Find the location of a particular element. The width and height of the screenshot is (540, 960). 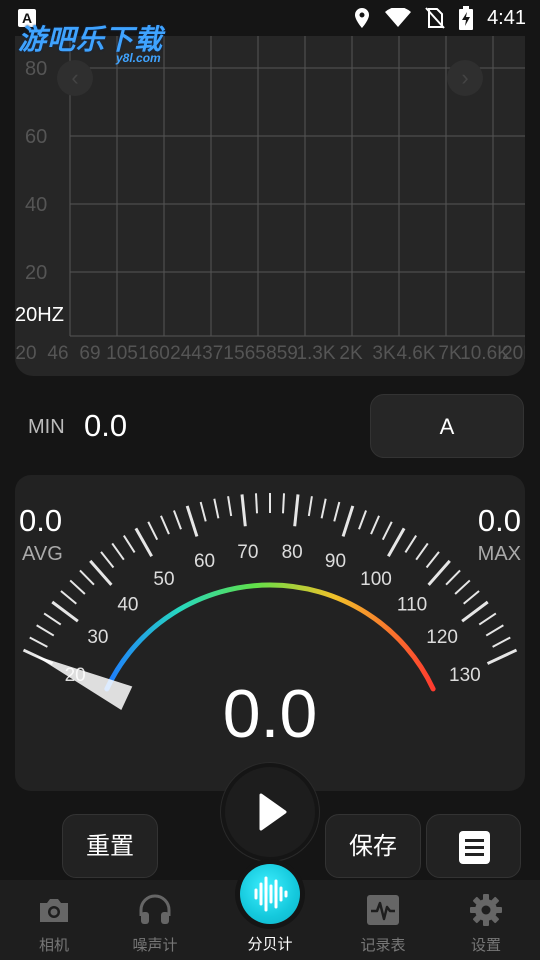

scale-label: 130 is located at coordinates (465, 675).